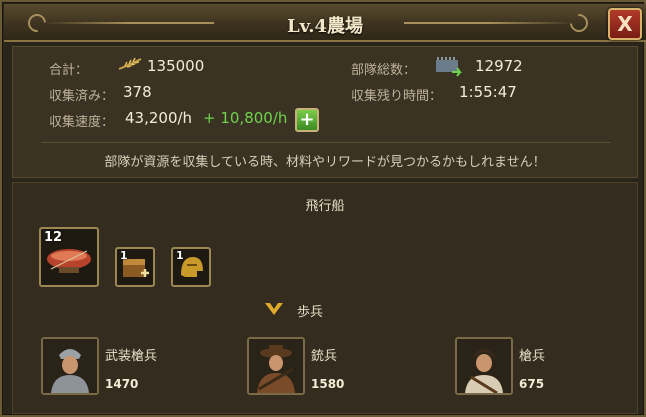 The width and height of the screenshot is (646, 417). Describe the element at coordinates (69, 257) in the screenshot. I see `airship-slot: 12` at that location.